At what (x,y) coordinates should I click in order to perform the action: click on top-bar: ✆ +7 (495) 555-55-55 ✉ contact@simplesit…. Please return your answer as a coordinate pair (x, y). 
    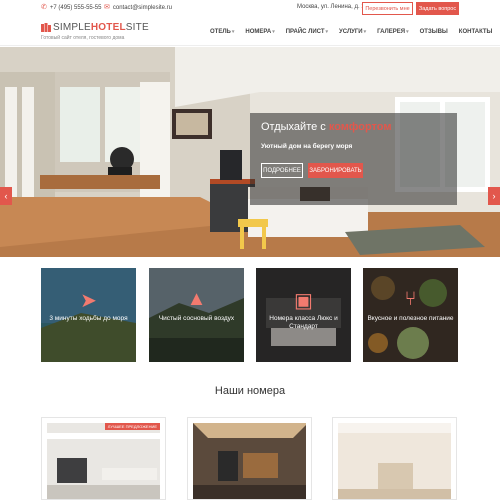
    Looking at the image, I should click on (250, 9).